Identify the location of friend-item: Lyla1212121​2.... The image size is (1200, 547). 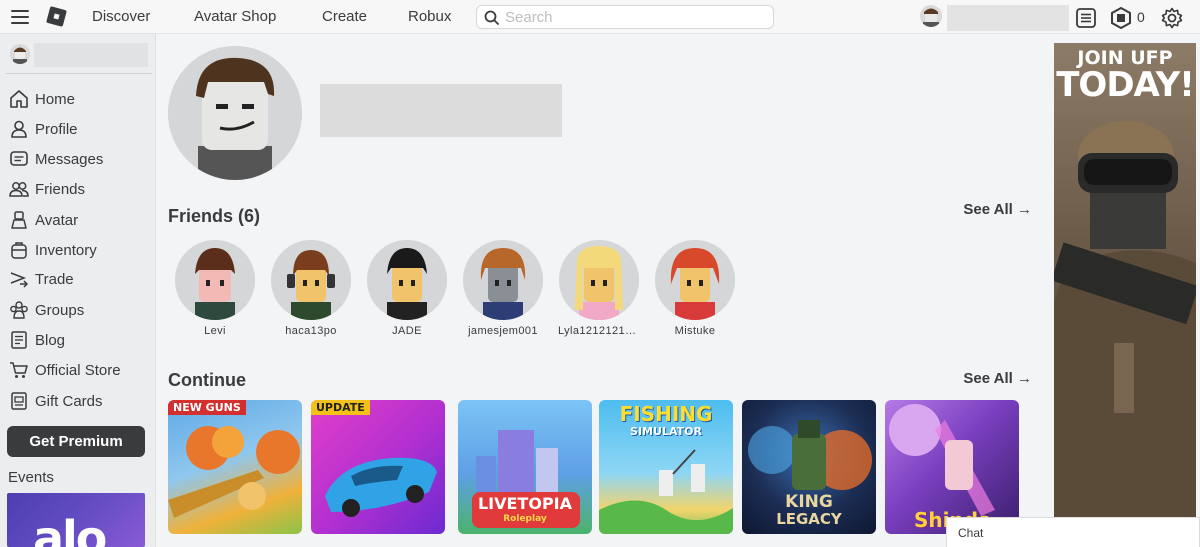
(599, 288).